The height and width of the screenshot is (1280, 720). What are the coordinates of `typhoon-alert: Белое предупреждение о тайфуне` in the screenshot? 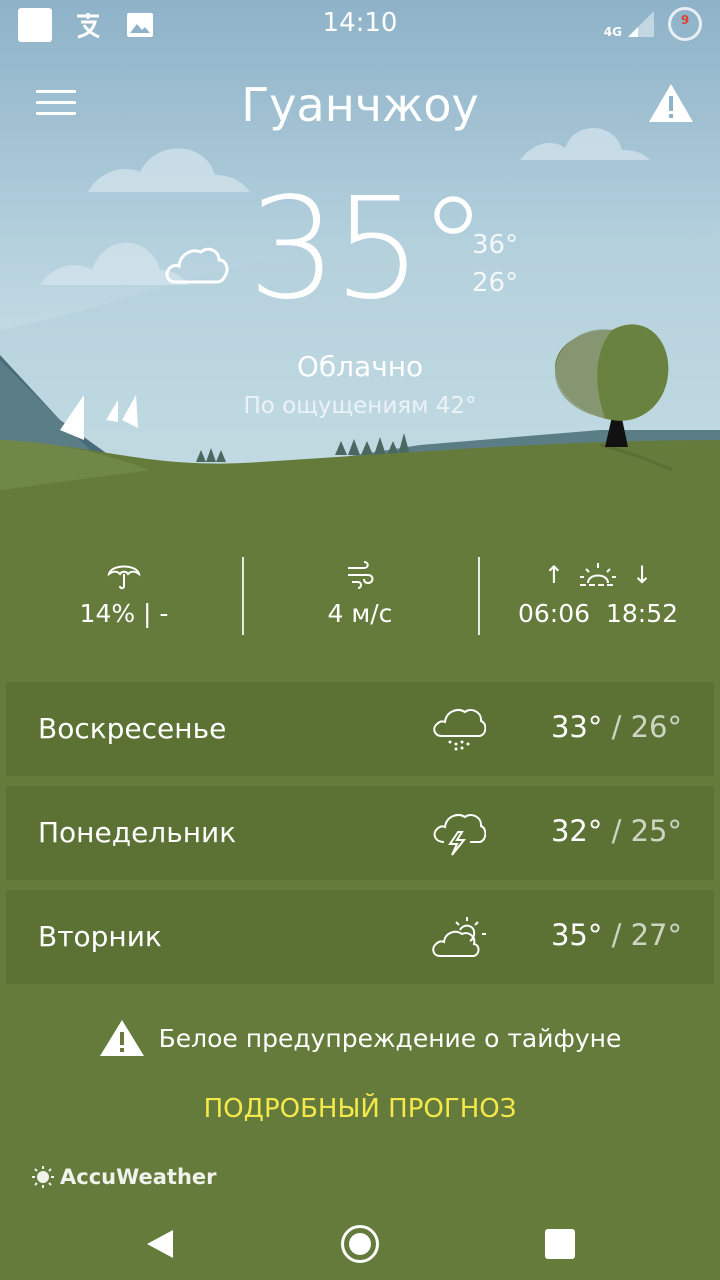 It's located at (360, 1038).